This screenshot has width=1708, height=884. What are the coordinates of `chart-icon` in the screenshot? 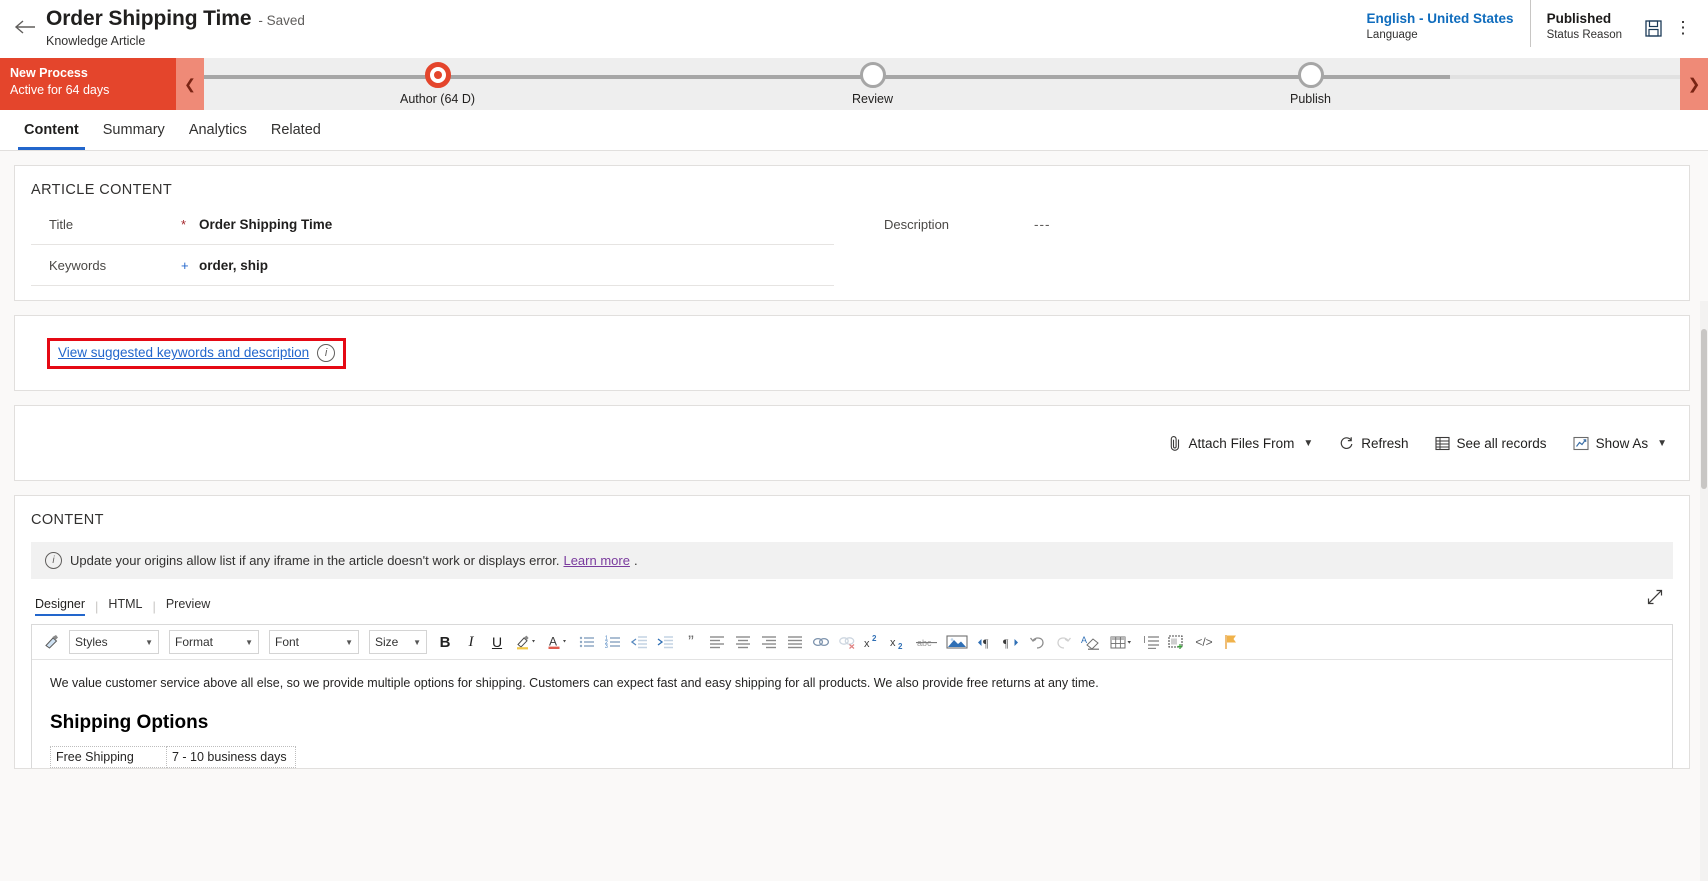 It's located at (1581, 443).